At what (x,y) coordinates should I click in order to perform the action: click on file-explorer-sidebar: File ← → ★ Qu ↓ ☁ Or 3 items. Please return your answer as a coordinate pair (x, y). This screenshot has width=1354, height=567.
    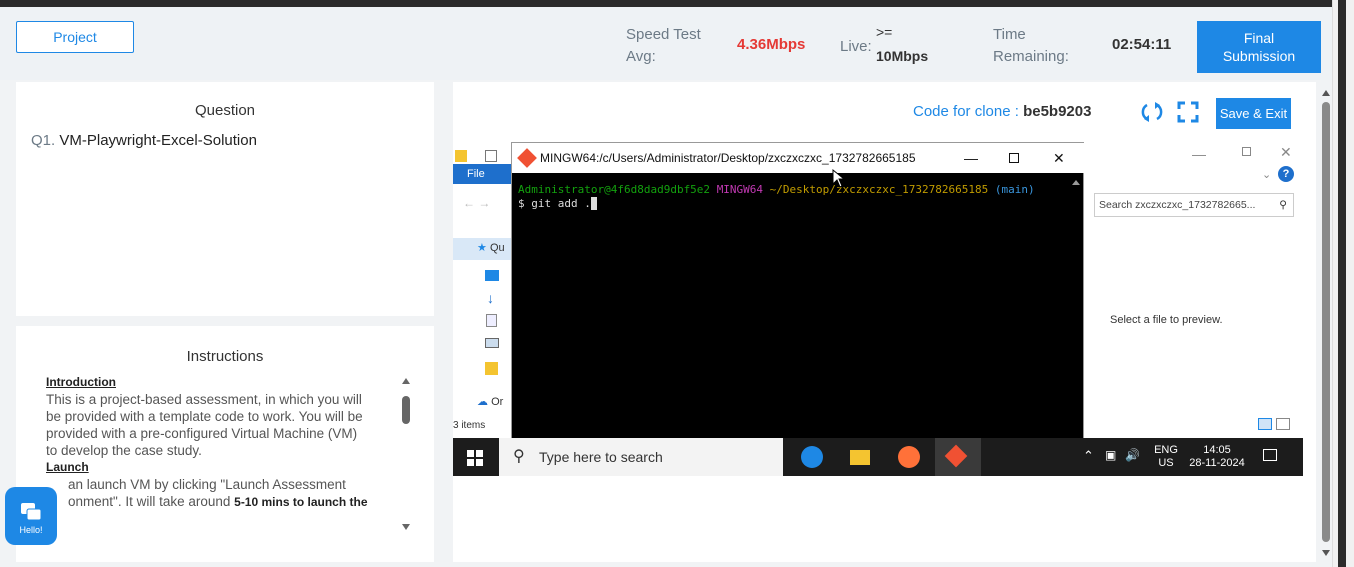
    Looking at the image, I should click on (483, 309).